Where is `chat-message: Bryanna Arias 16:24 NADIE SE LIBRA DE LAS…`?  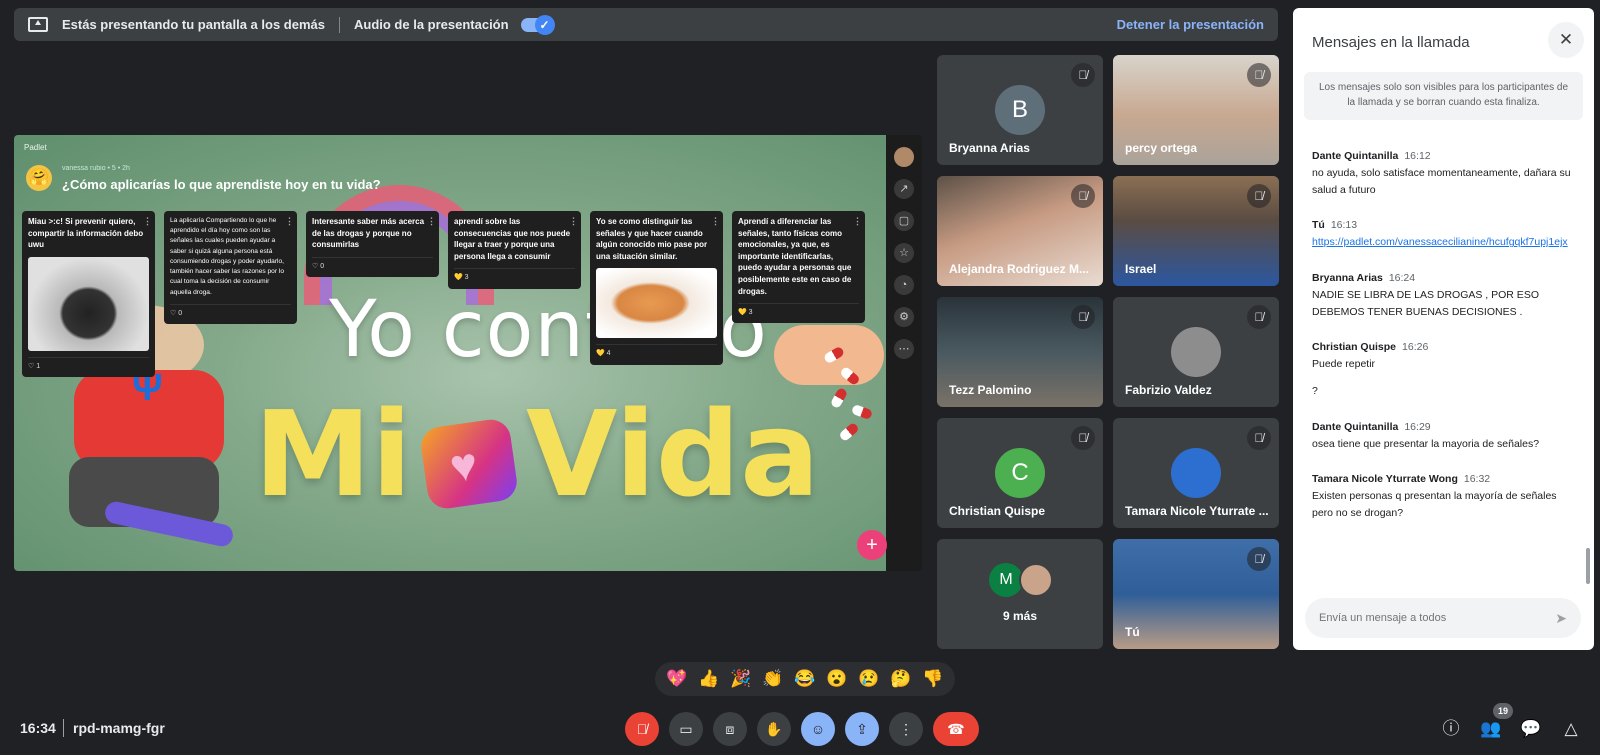
chat-message: Bryanna Arias 16:24 NADIE SE LIBRA DE LAS… is located at coordinates (1442, 295).